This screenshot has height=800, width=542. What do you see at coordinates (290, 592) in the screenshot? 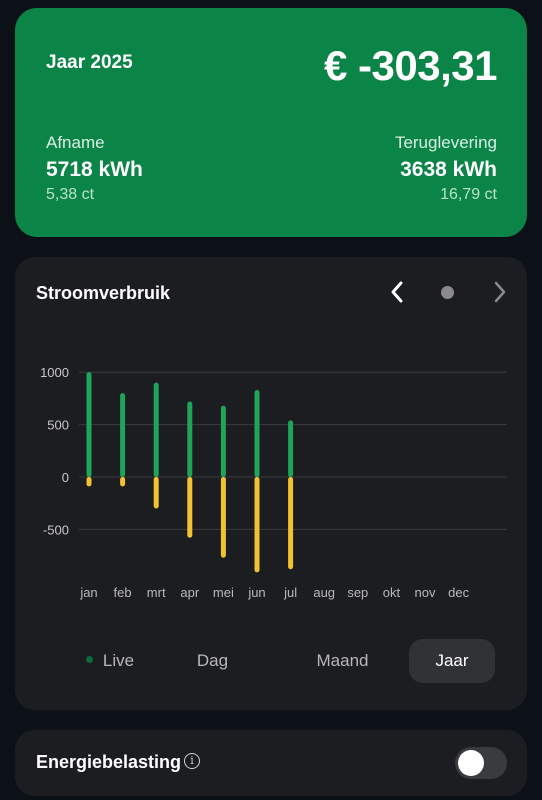
I see `x-tick-label: jul` at bounding box center [290, 592].